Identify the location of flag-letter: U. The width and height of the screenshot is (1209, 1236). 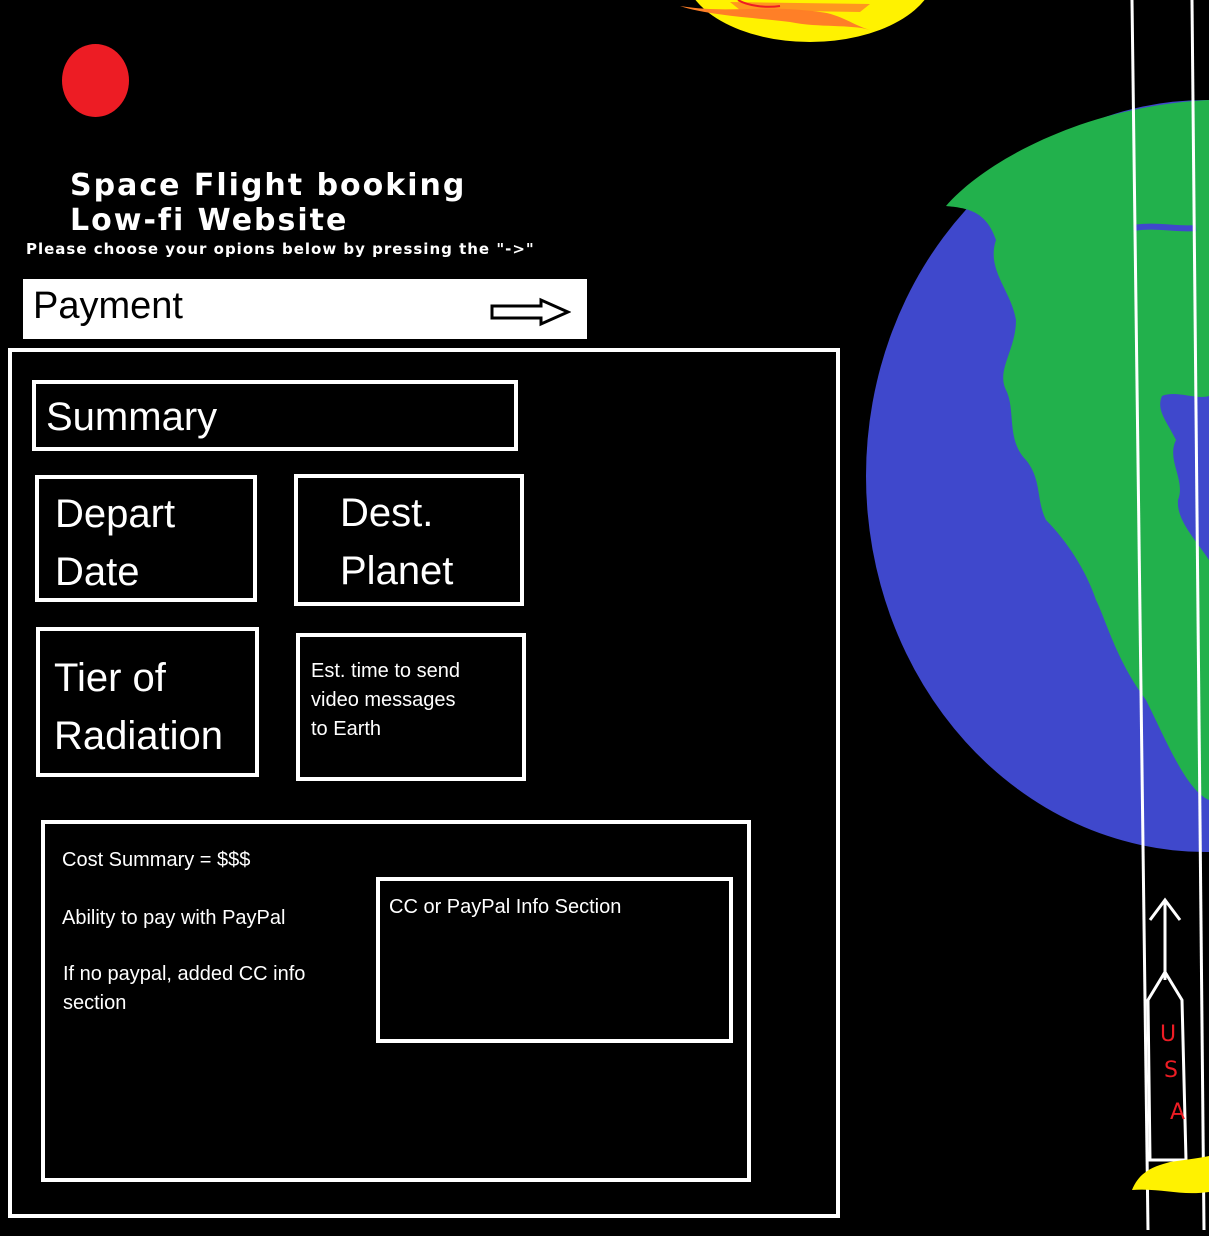
(1168, 1034).